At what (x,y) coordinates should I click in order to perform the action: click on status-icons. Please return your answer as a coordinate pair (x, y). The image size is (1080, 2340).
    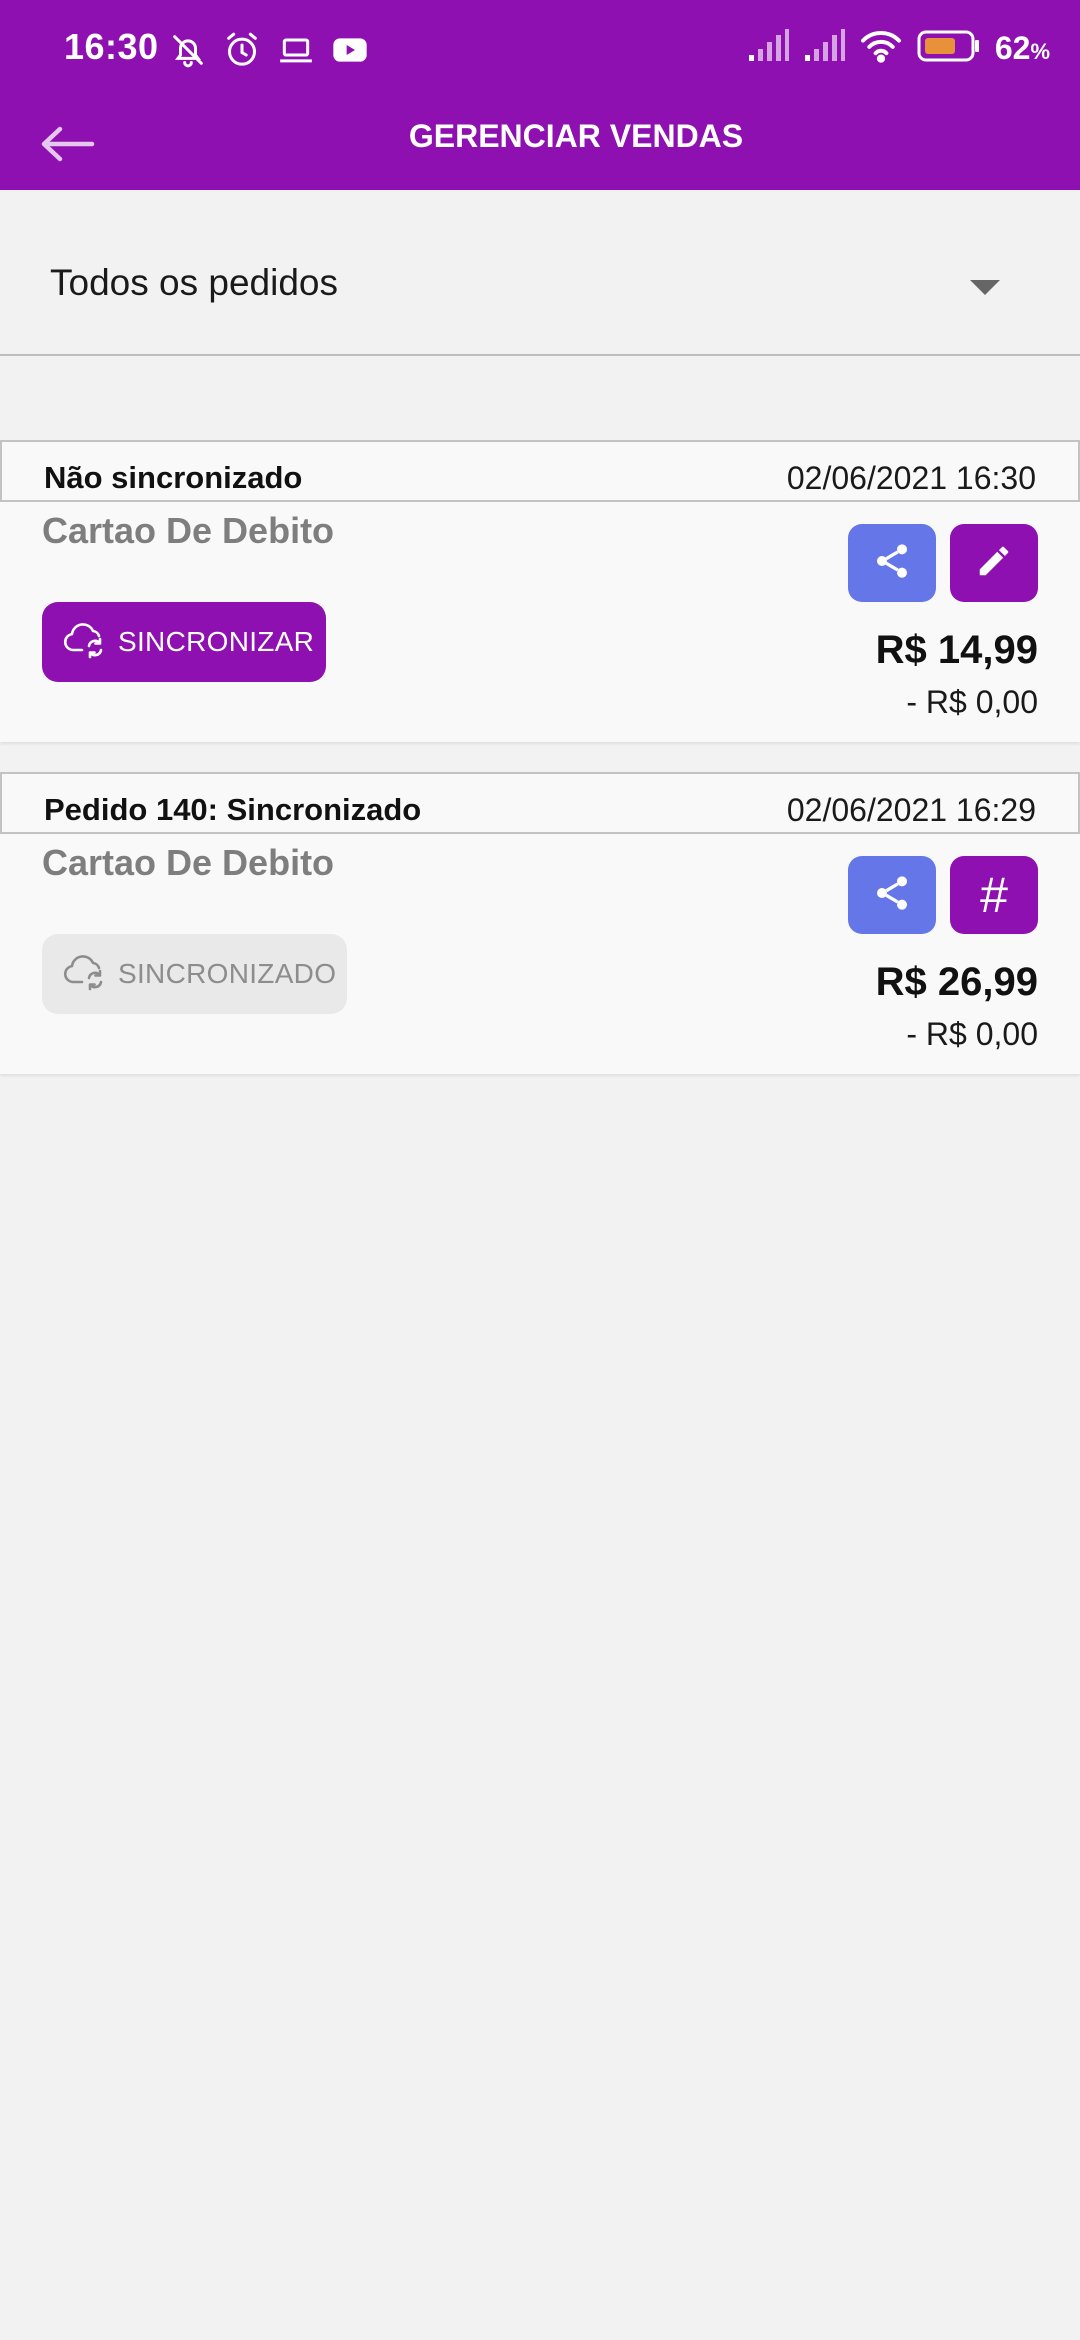
    Looking at the image, I should click on (269, 50).